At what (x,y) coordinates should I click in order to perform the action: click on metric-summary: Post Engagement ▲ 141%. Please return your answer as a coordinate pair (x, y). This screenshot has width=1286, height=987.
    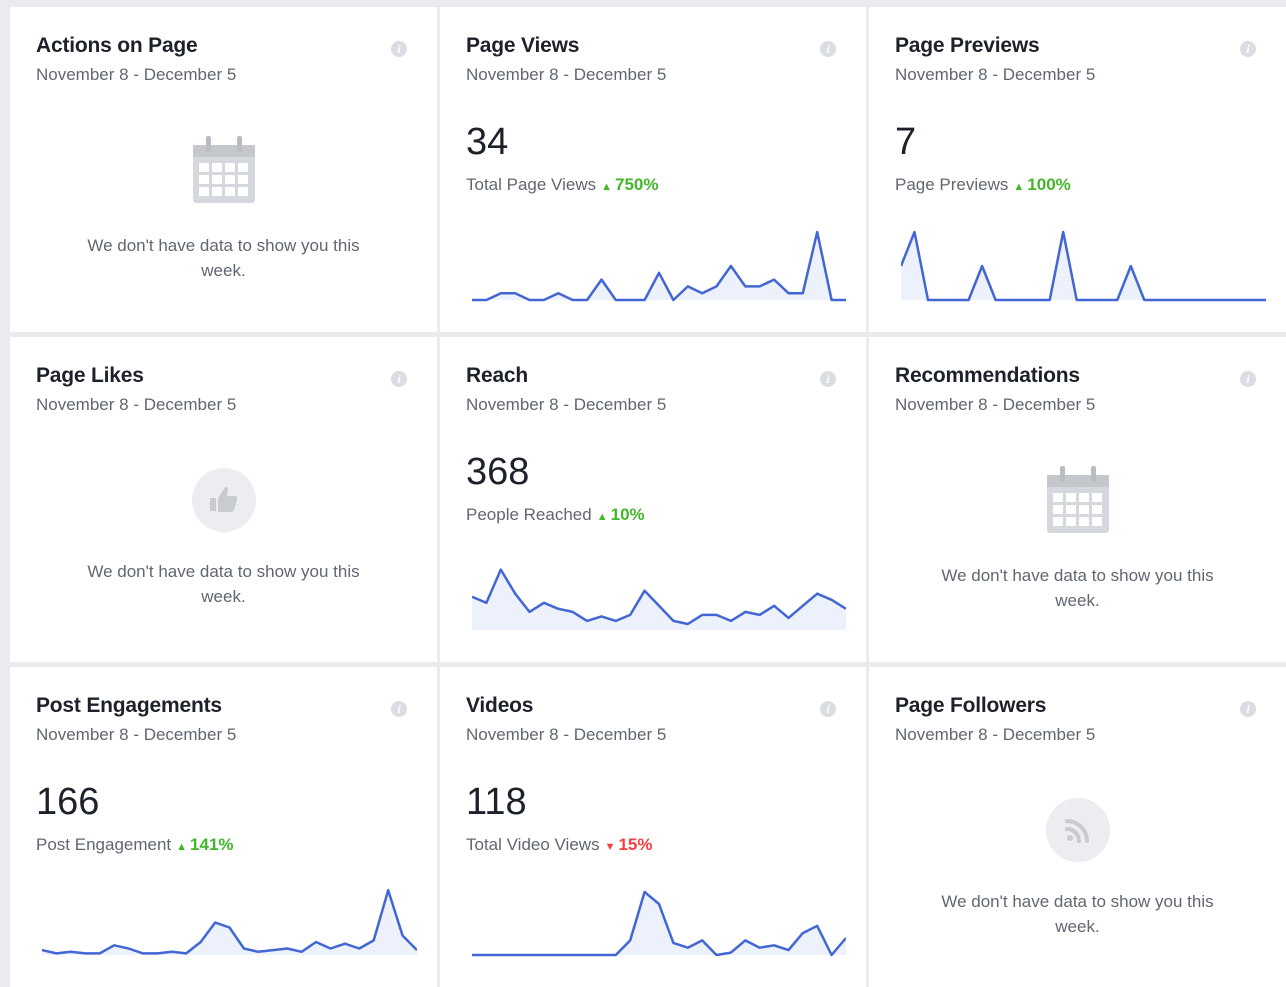
    Looking at the image, I should click on (135, 845).